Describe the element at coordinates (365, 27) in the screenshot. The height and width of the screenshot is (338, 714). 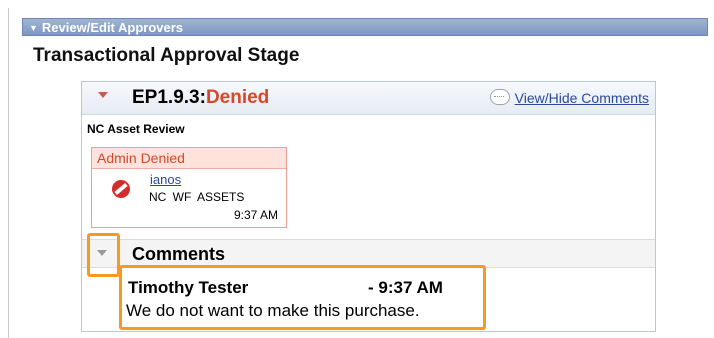
I see `section-header-review-edit-approvers: ▼ Review/Edit Approvers` at that location.